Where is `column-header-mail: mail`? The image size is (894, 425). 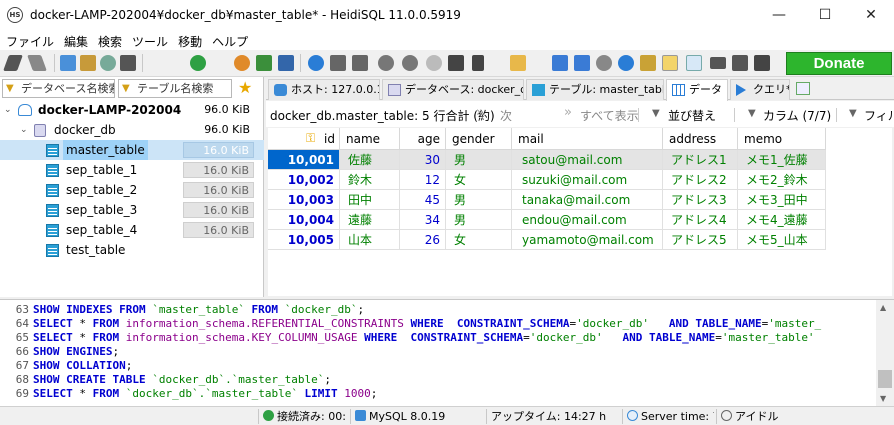
column-header-mail: mail is located at coordinates (587, 139).